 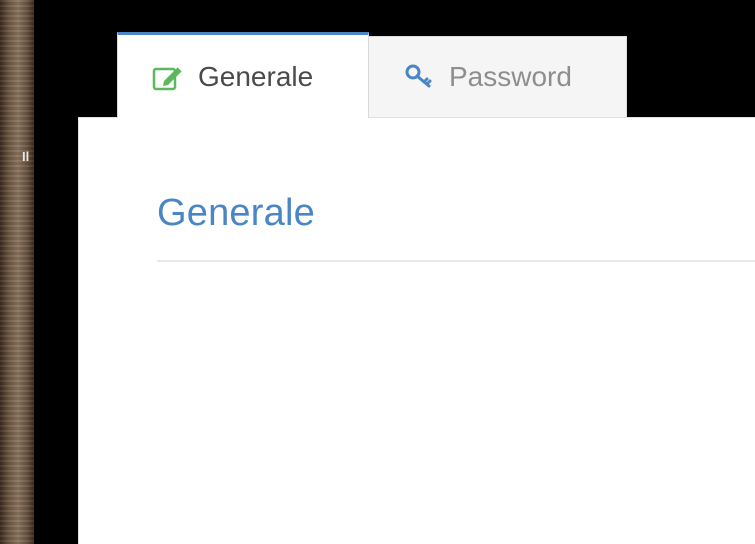 What do you see at coordinates (420, 77) in the screenshot?
I see `key-icon` at bounding box center [420, 77].